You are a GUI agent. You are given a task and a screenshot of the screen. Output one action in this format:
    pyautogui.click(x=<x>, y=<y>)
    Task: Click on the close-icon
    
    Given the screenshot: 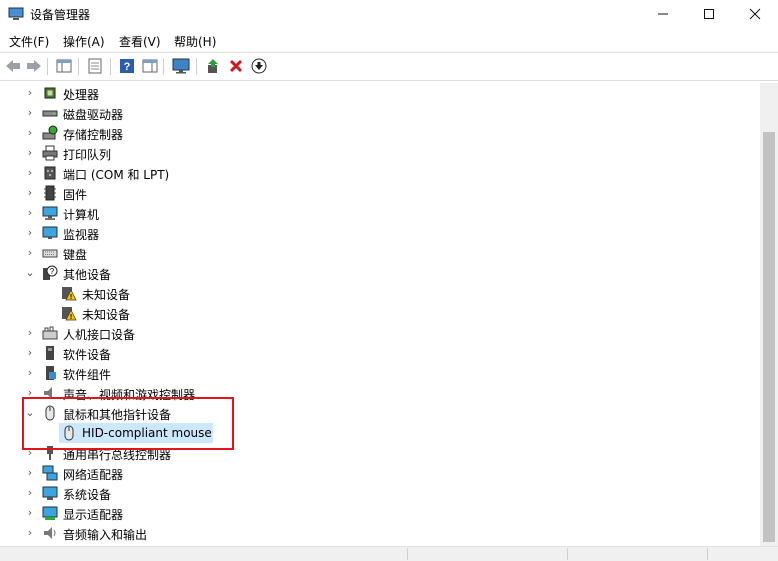 What is the action you would take?
    pyautogui.click(x=755, y=14)
    